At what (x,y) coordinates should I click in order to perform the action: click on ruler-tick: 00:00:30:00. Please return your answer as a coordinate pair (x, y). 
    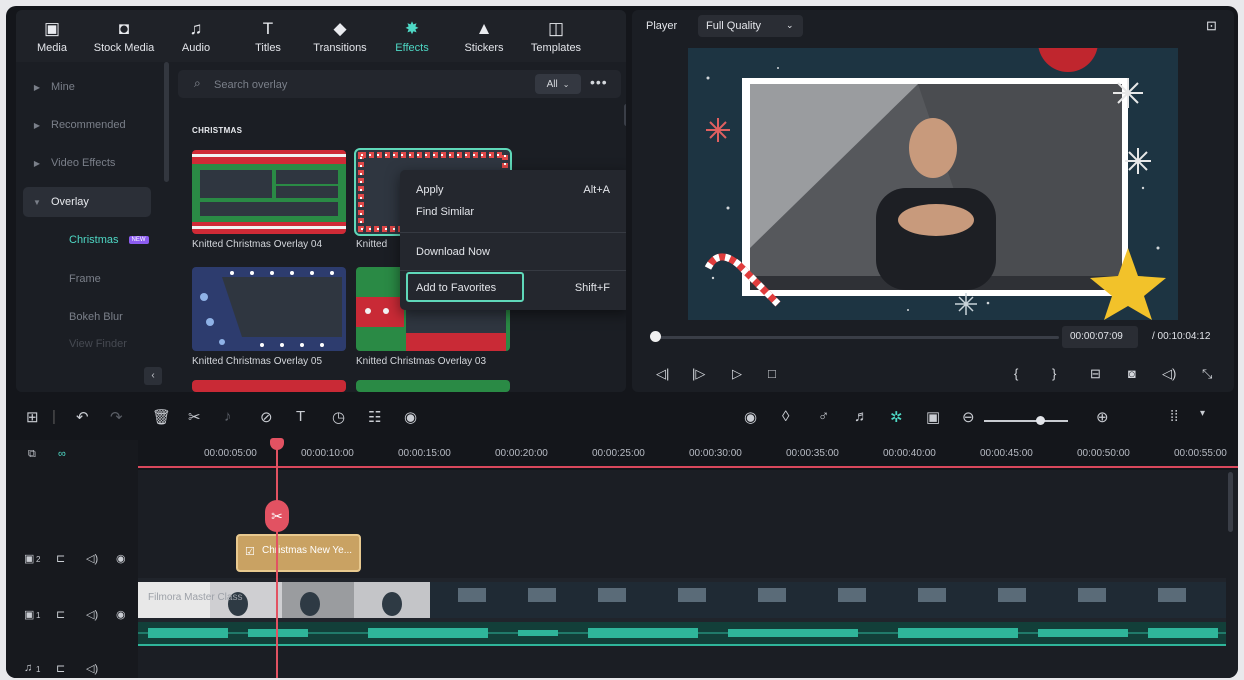
    Looking at the image, I should click on (715, 453).